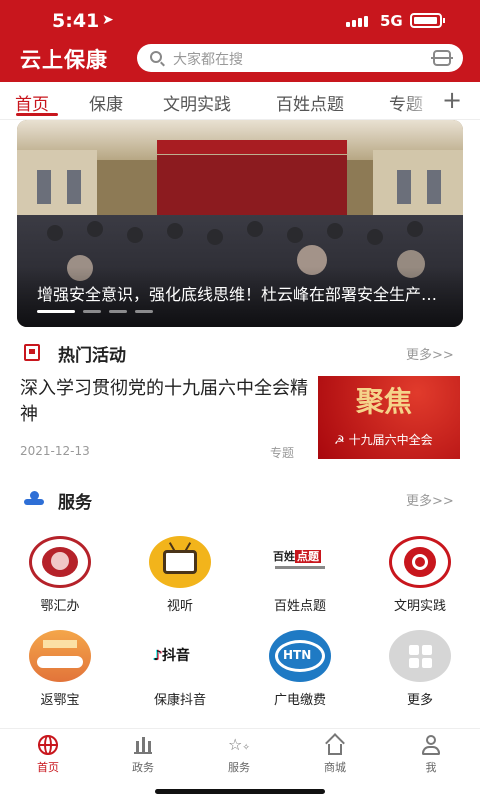 The image size is (480, 800). Describe the element at coordinates (335, 744) in the screenshot. I see `shop-house-icon` at that location.